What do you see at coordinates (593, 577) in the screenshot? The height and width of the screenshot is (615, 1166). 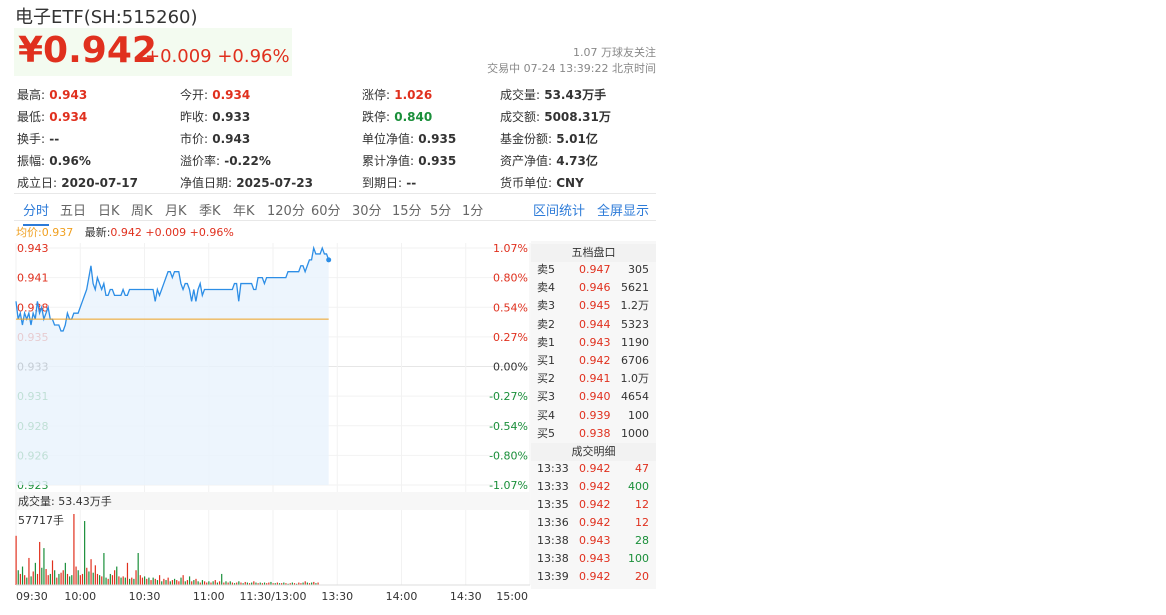 I see `trade-row: 13:39 0.942 20` at bounding box center [593, 577].